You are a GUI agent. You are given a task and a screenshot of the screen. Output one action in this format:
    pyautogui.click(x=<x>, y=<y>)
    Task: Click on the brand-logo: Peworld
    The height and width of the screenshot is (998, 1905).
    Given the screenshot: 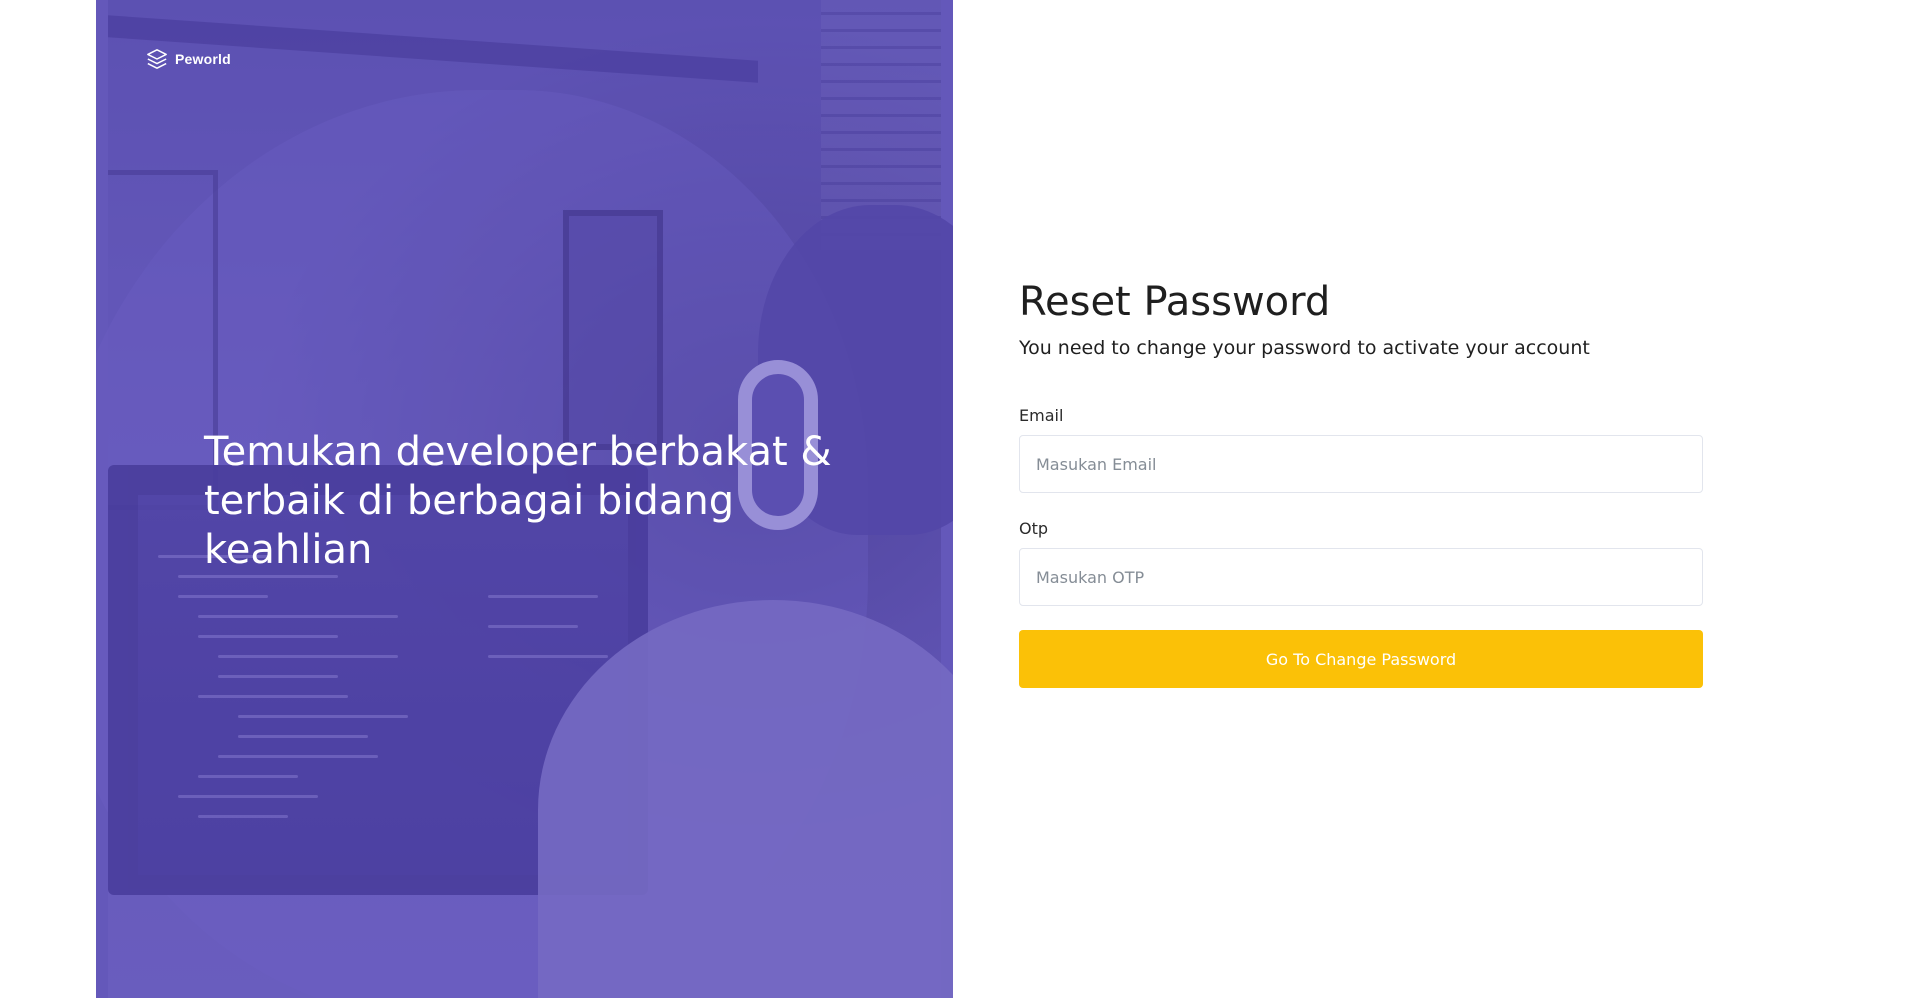 What is the action you would take?
    pyautogui.click(x=188, y=59)
    